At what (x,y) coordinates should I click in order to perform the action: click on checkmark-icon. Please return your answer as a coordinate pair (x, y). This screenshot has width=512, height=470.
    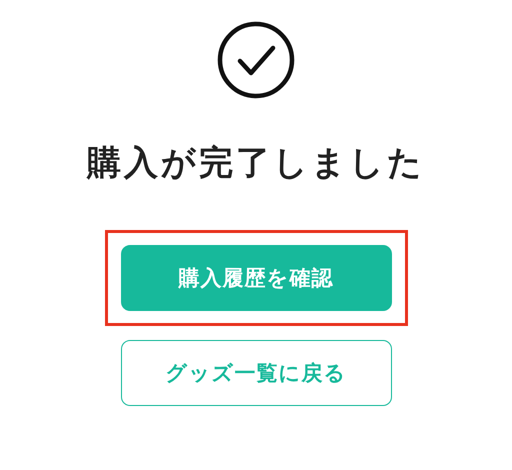
    Looking at the image, I should click on (256, 60).